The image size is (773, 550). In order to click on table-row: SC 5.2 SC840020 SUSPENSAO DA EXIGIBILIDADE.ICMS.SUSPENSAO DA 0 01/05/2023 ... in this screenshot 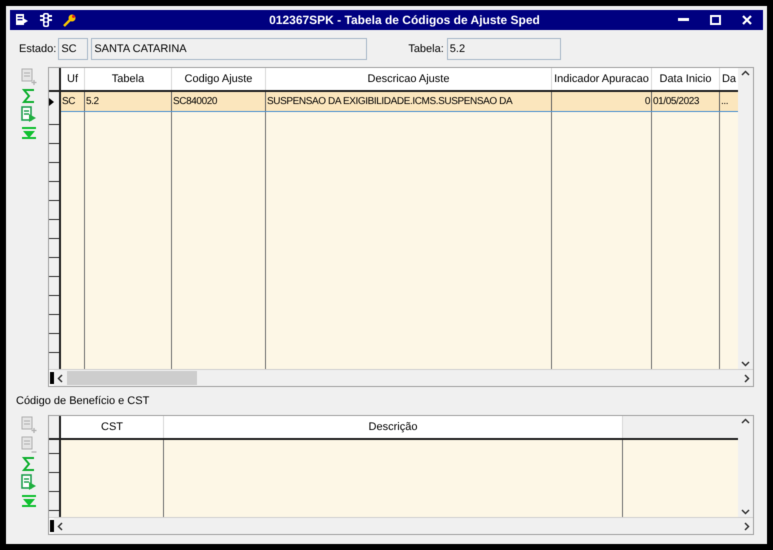, I will do `click(399, 102)`.